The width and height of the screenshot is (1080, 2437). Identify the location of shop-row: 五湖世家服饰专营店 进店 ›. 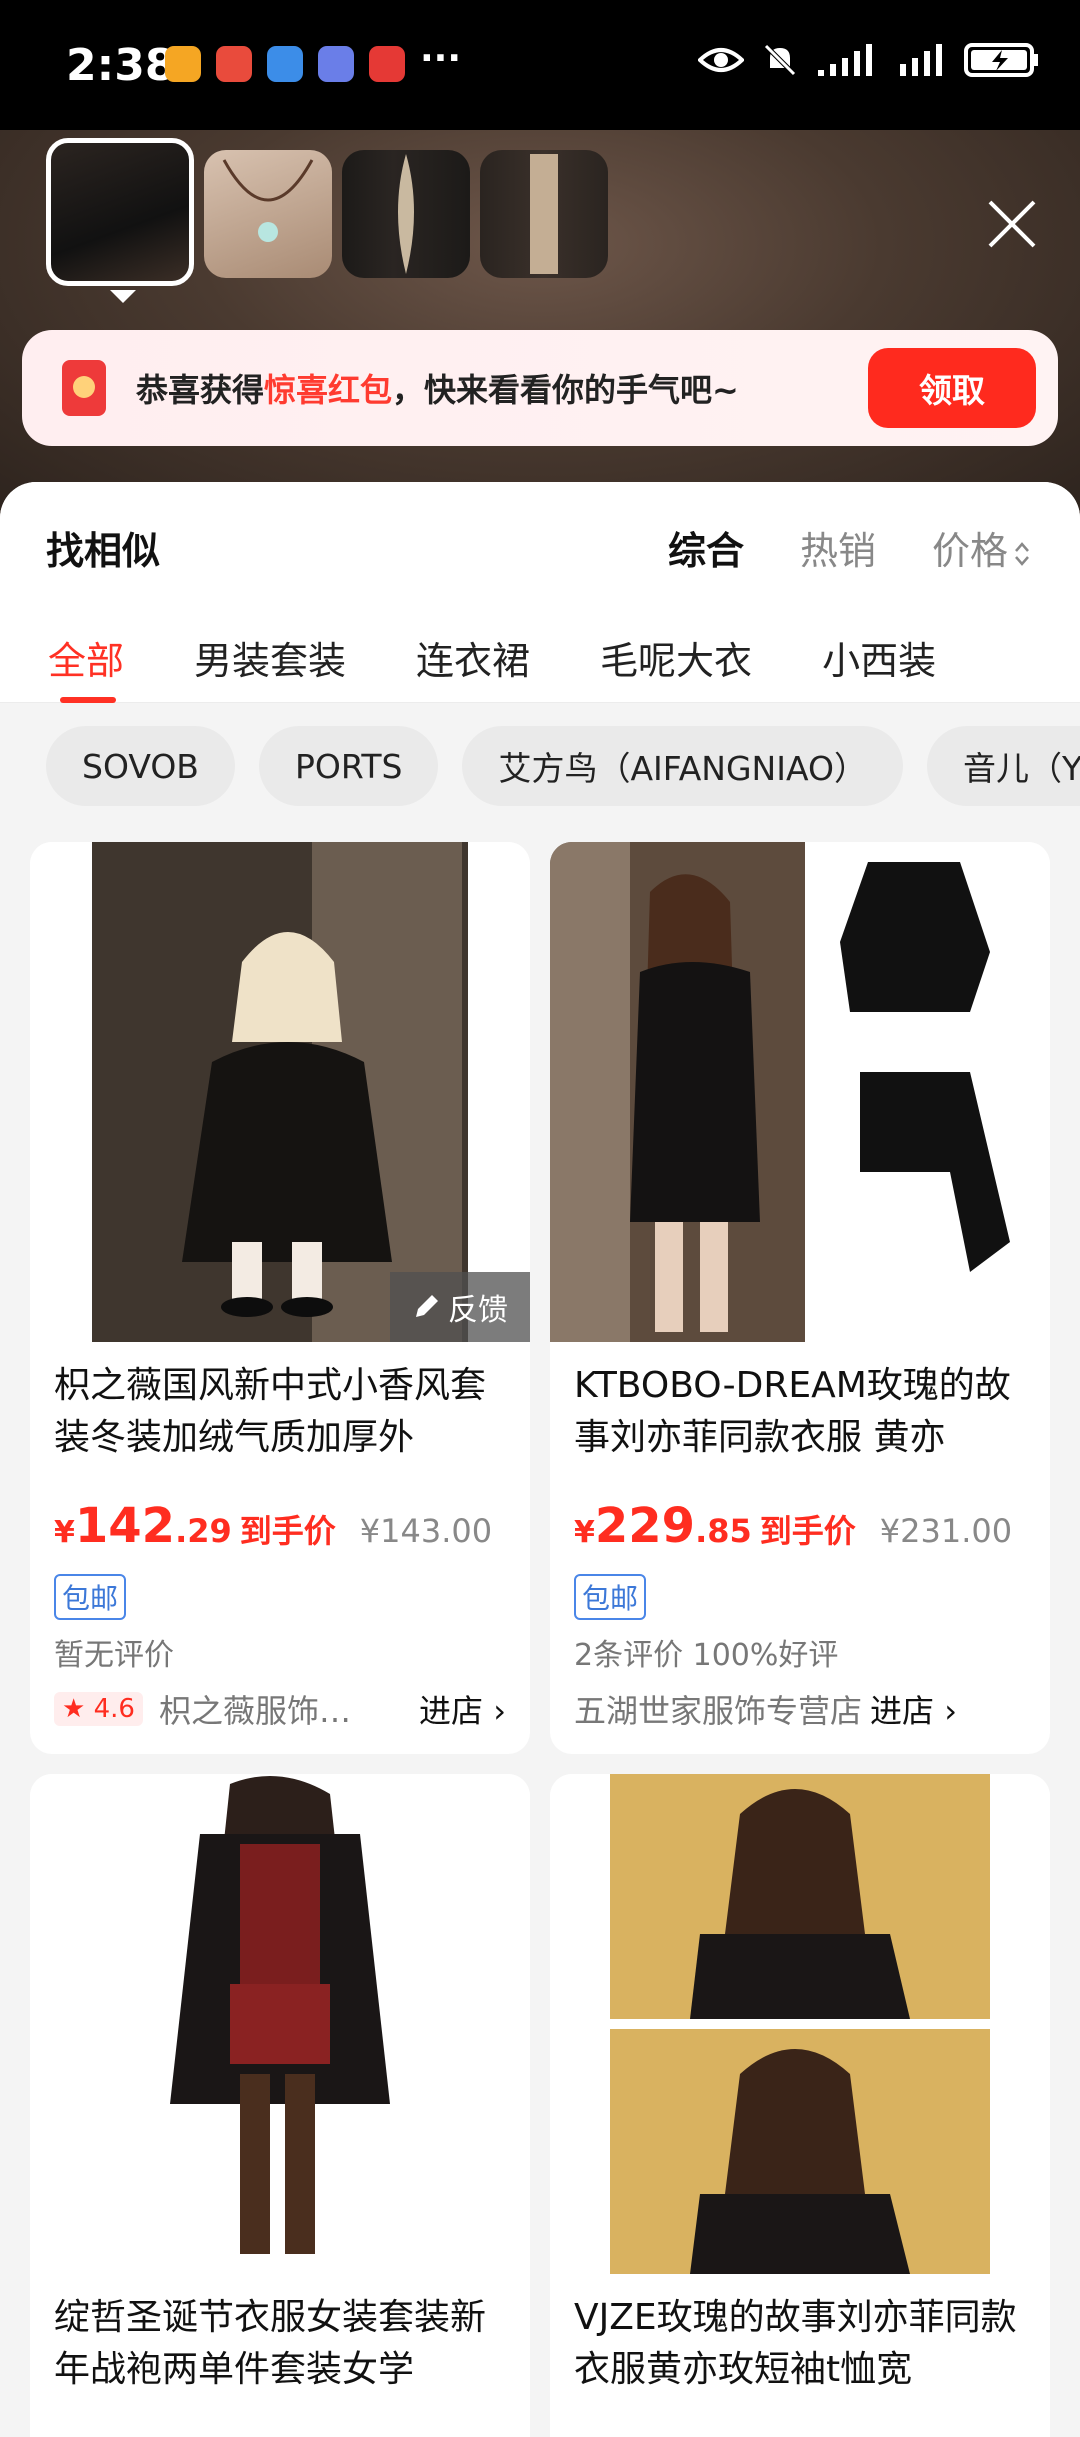
(800, 1703).